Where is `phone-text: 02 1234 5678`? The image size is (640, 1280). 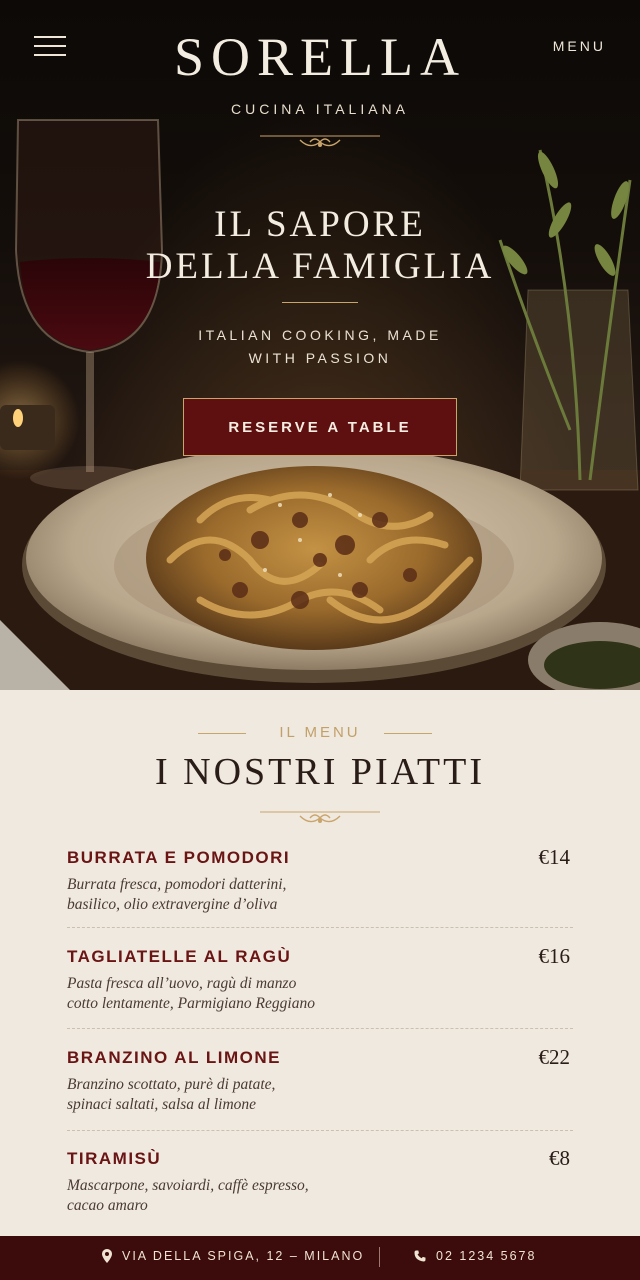
phone-text: 02 1234 5678 is located at coordinates (486, 1256).